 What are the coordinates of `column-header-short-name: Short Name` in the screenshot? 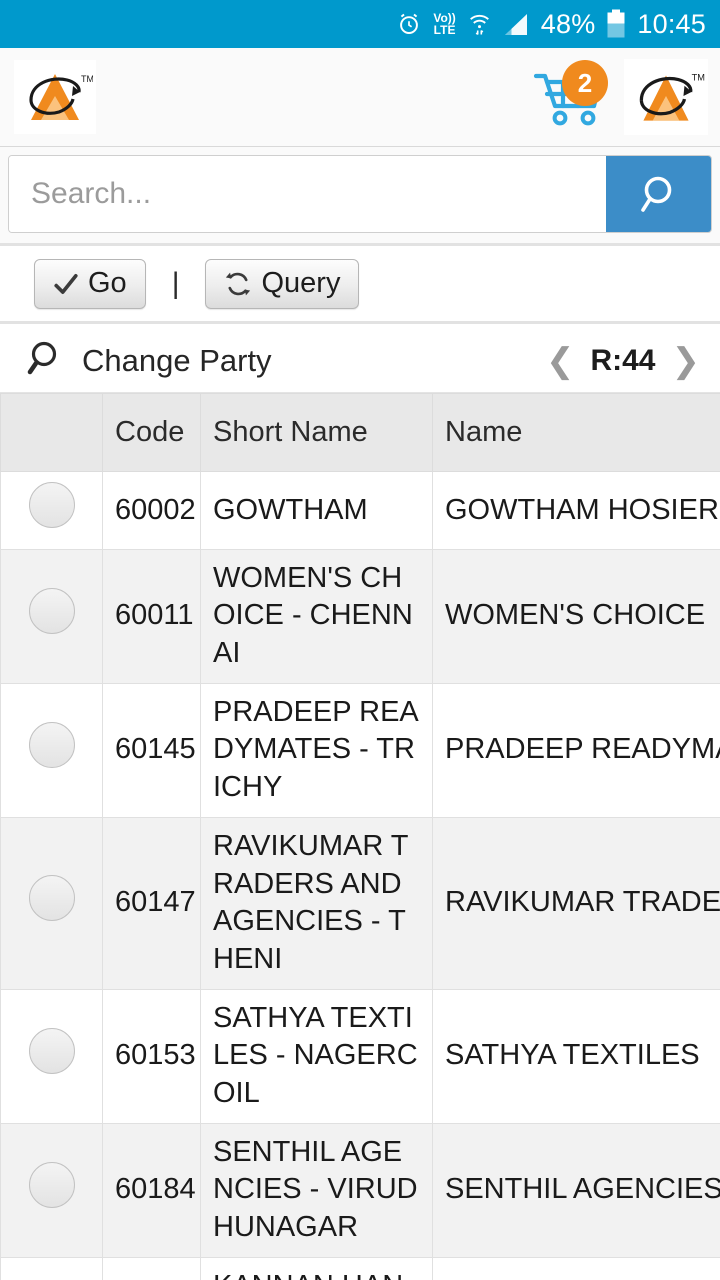 It's located at (316, 432).